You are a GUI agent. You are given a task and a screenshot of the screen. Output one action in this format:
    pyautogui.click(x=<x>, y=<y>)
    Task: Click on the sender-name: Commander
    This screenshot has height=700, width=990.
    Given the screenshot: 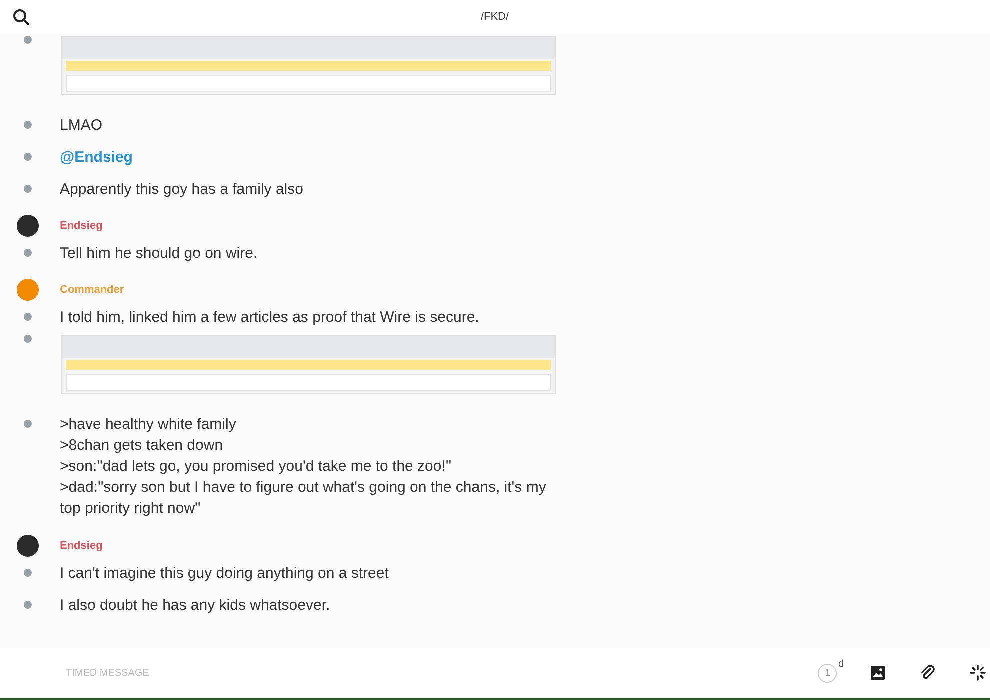 What is the action you would take?
    pyautogui.click(x=92, y=290)
    